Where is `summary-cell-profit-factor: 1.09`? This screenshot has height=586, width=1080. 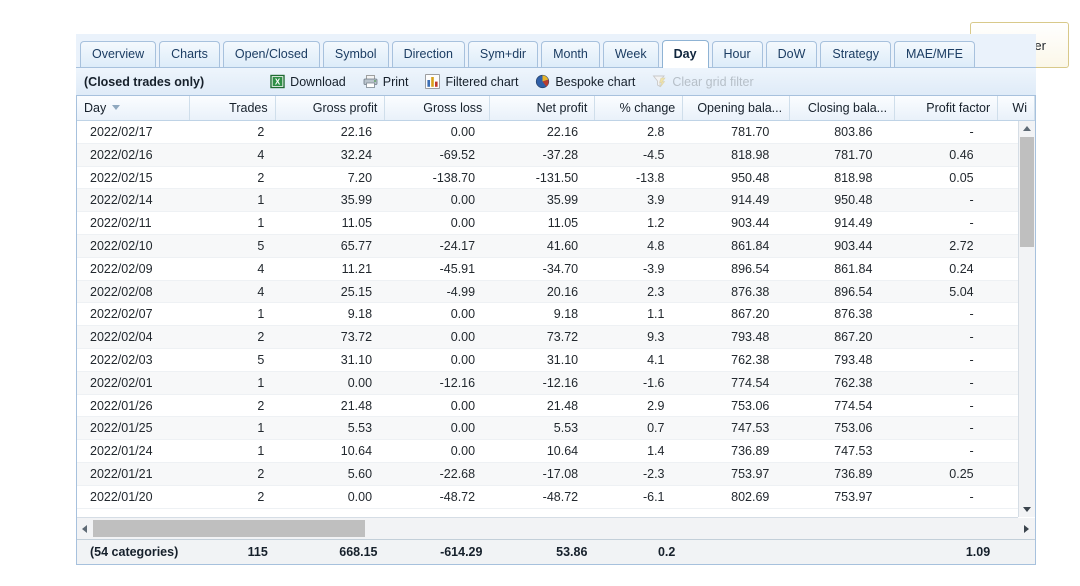
summary-cell-profit-factor: 1.09 is located at coordinates (978, 552).